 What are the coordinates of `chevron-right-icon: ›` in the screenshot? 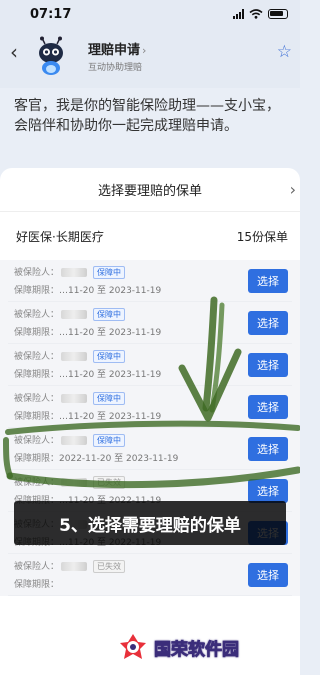 It's located at (293, 189).